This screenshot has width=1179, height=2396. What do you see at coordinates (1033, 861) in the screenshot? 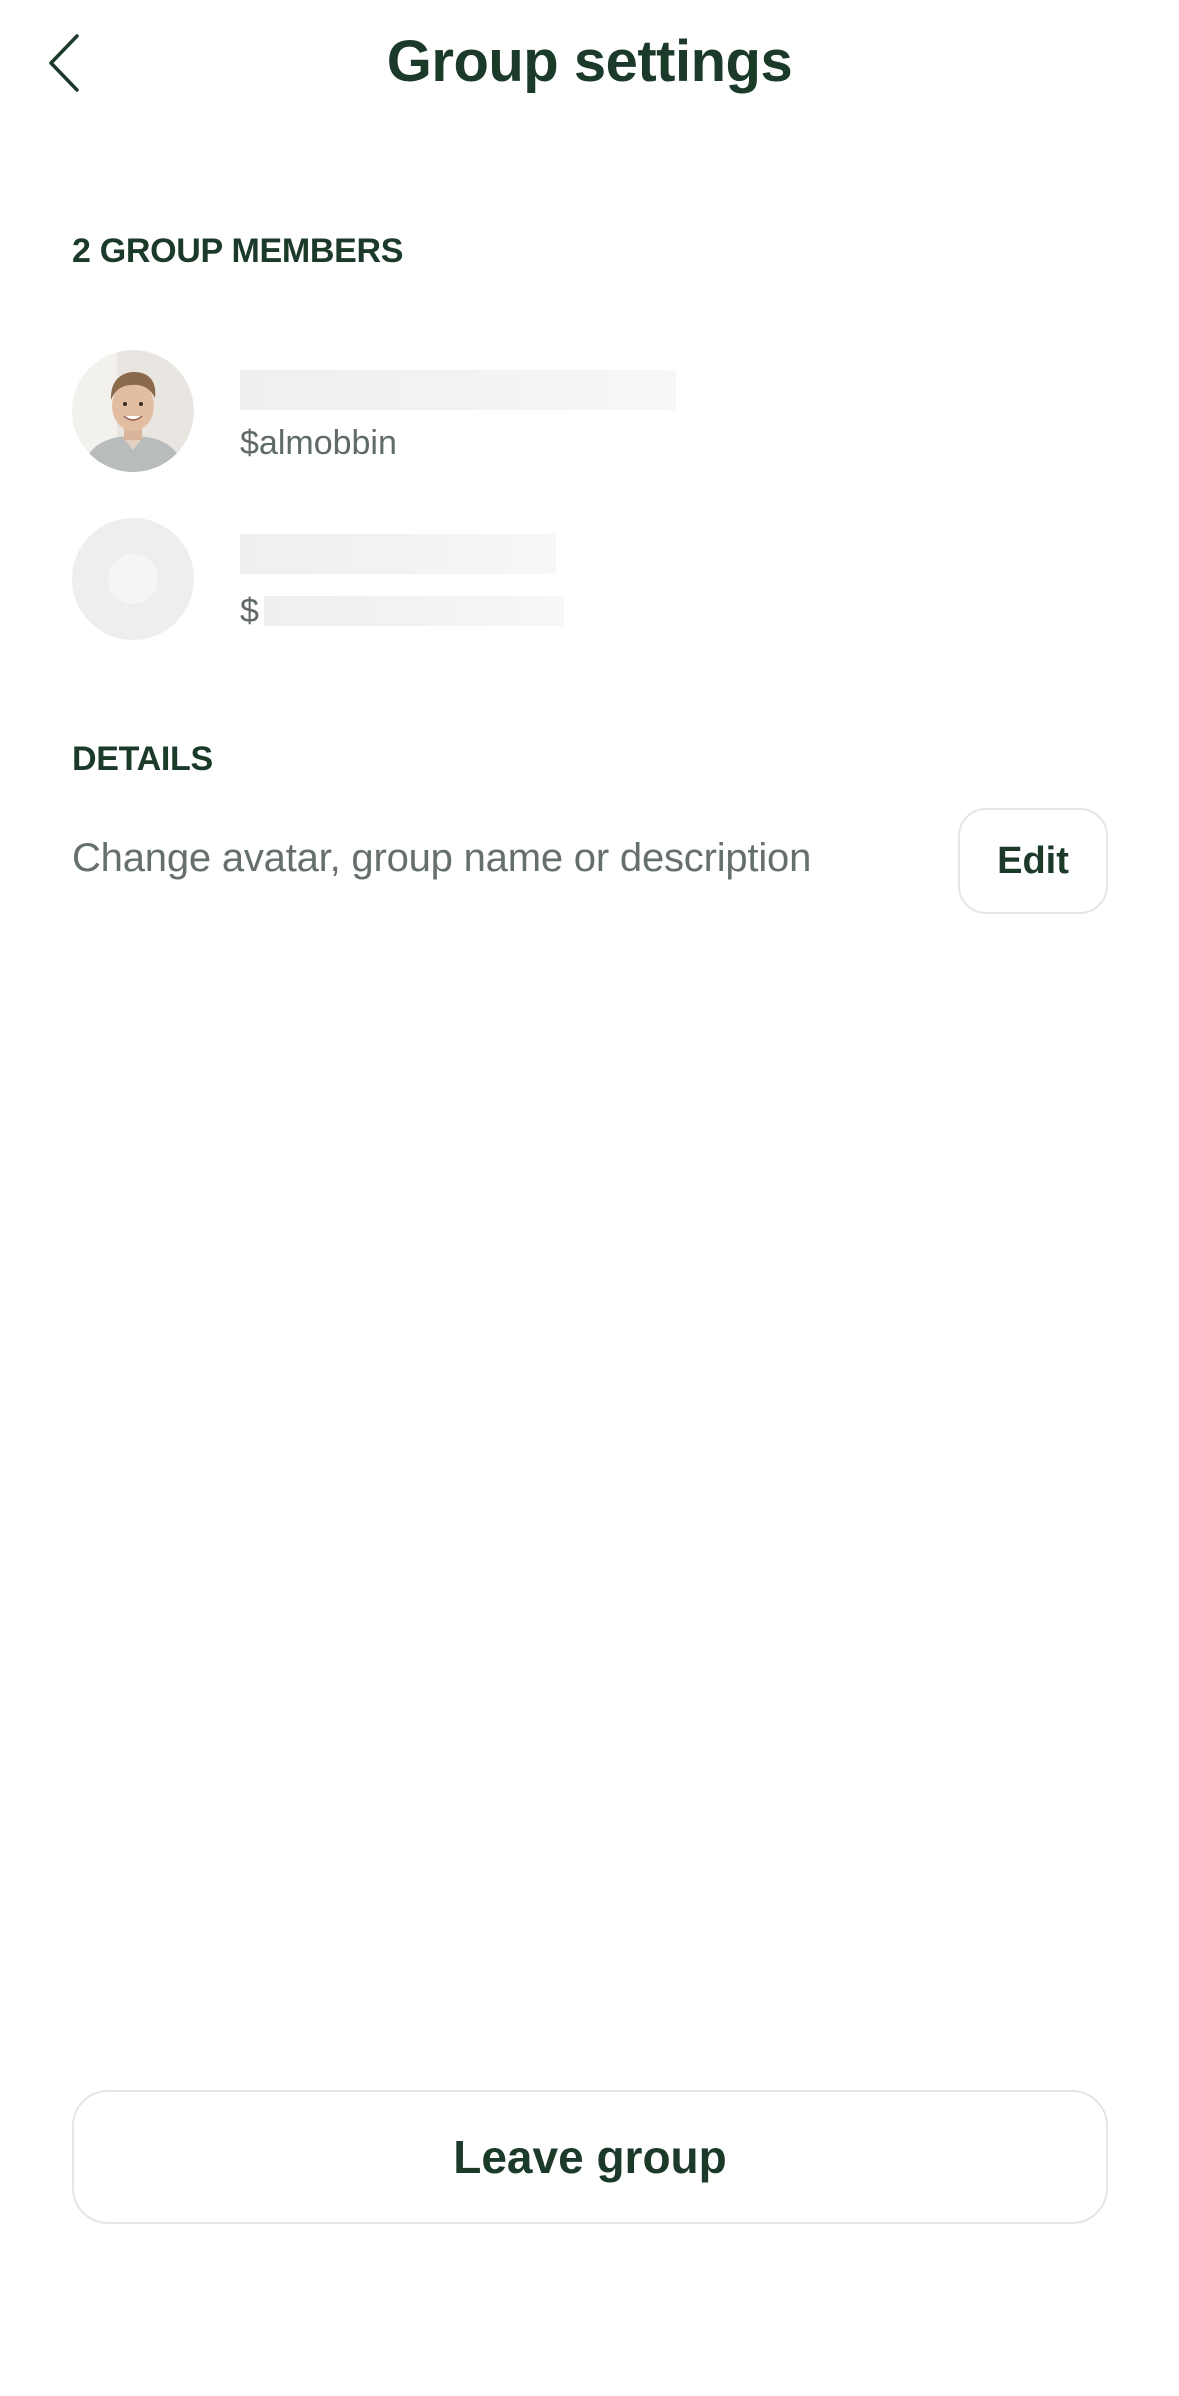
I see `edit-button: Edit` at bounding box center [1033, 861].